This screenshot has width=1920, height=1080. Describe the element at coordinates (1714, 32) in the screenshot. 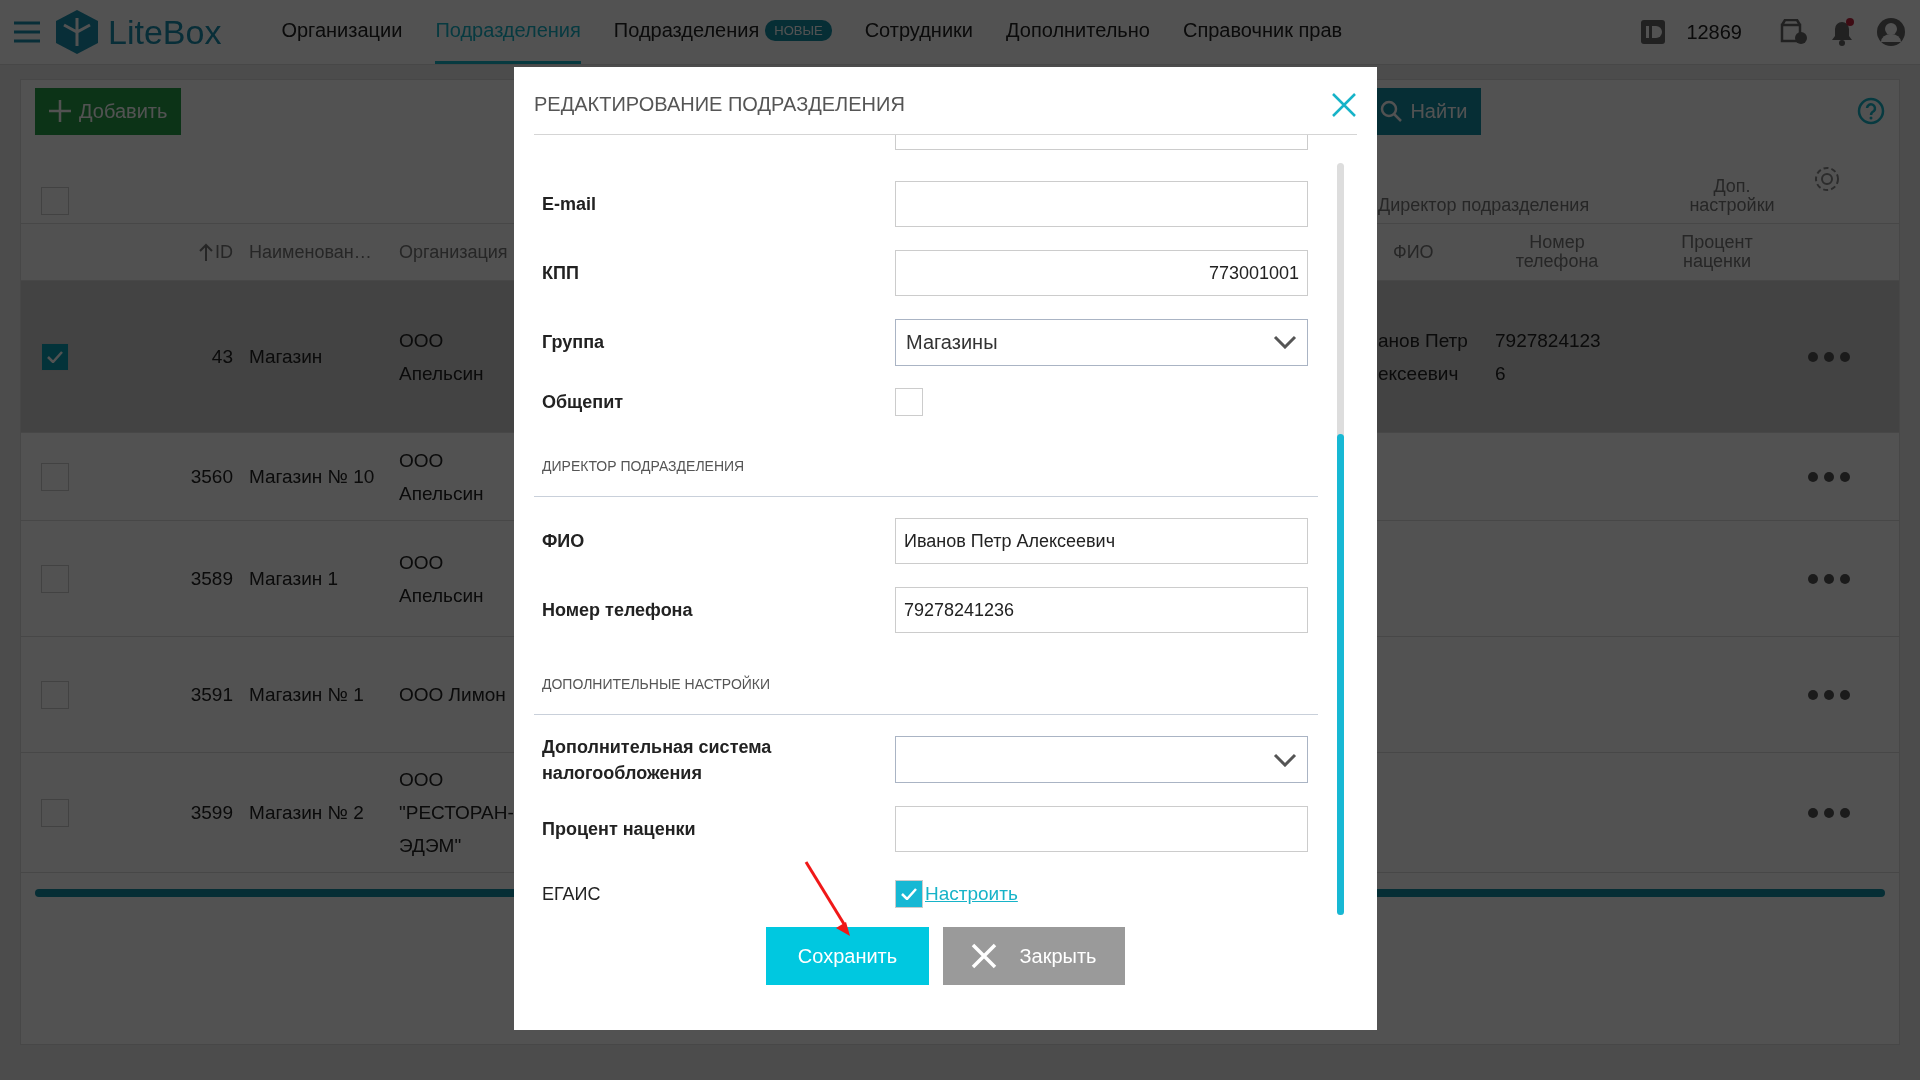

I see `account-id: 12869` at that location.